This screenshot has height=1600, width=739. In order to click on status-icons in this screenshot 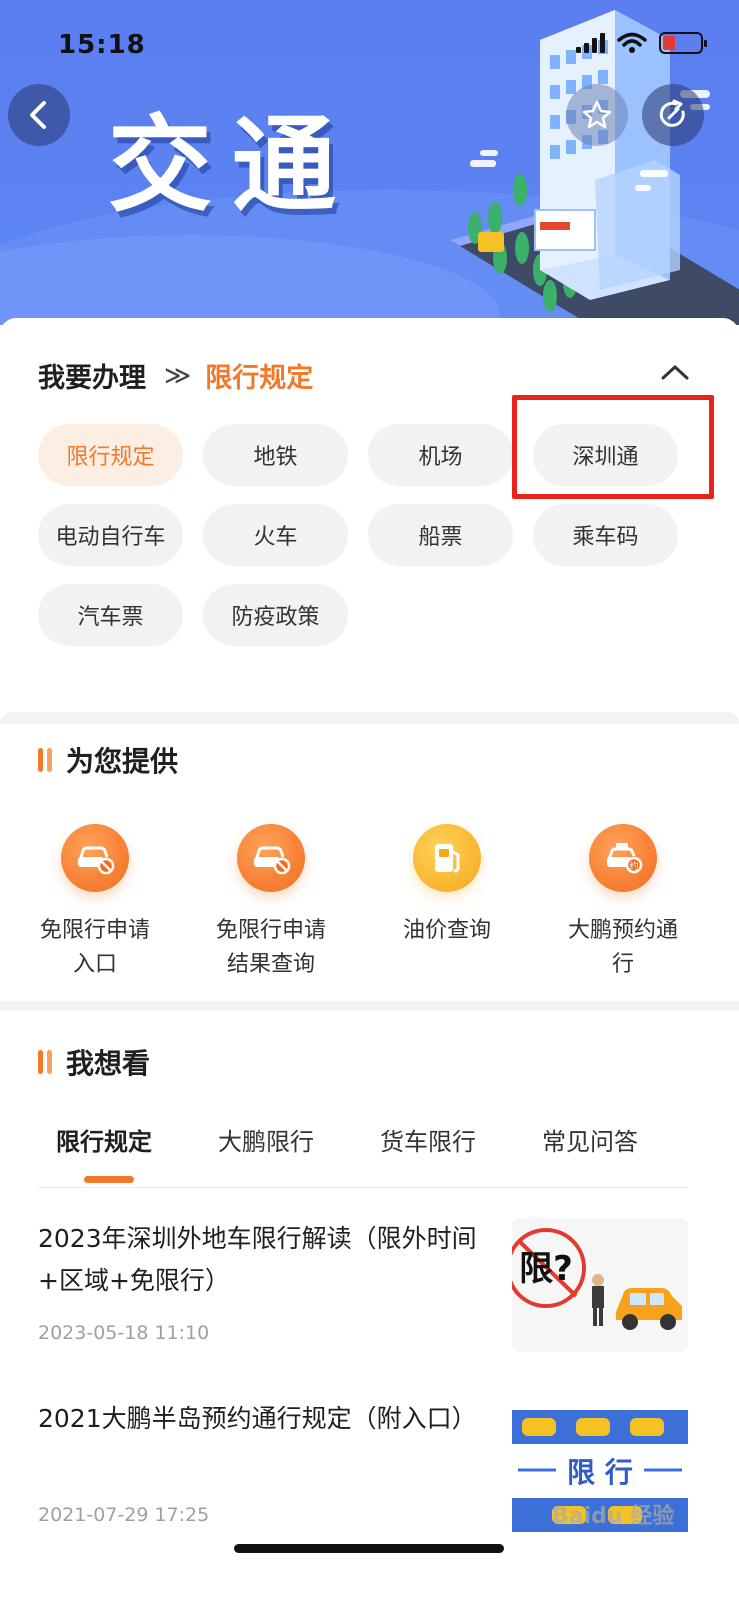, I will do `click(641, 43)`.